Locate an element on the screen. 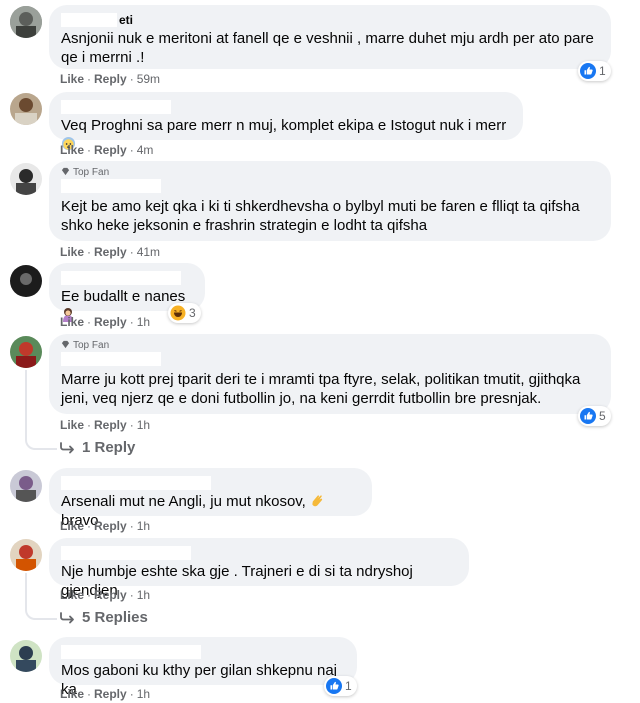  comment-time: 59m is located at coordinates (148, 79).